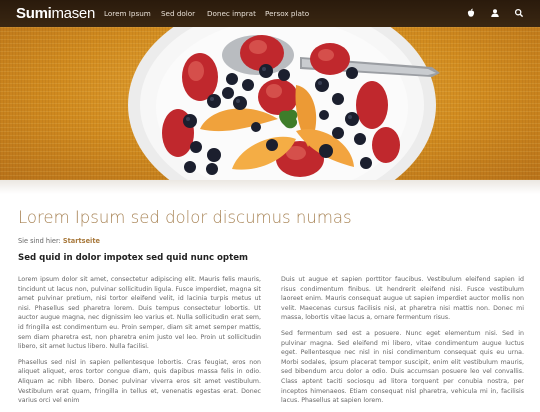 Image resolution: width=540 pixels, height=412 pixels. I want to click on hero-fade, so click(270, 187).